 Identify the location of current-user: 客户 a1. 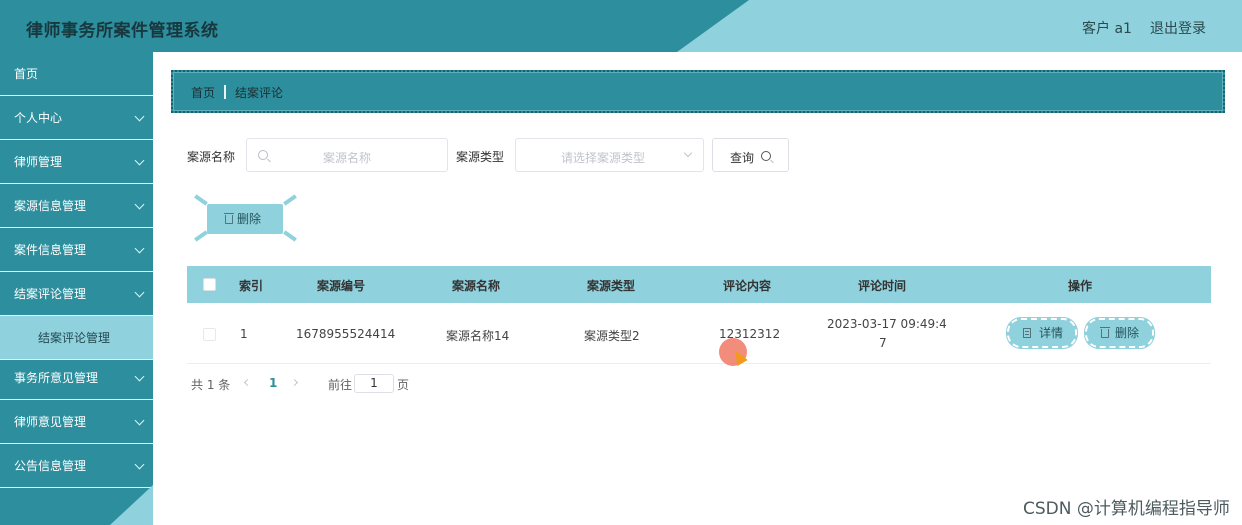
(1107, 28).